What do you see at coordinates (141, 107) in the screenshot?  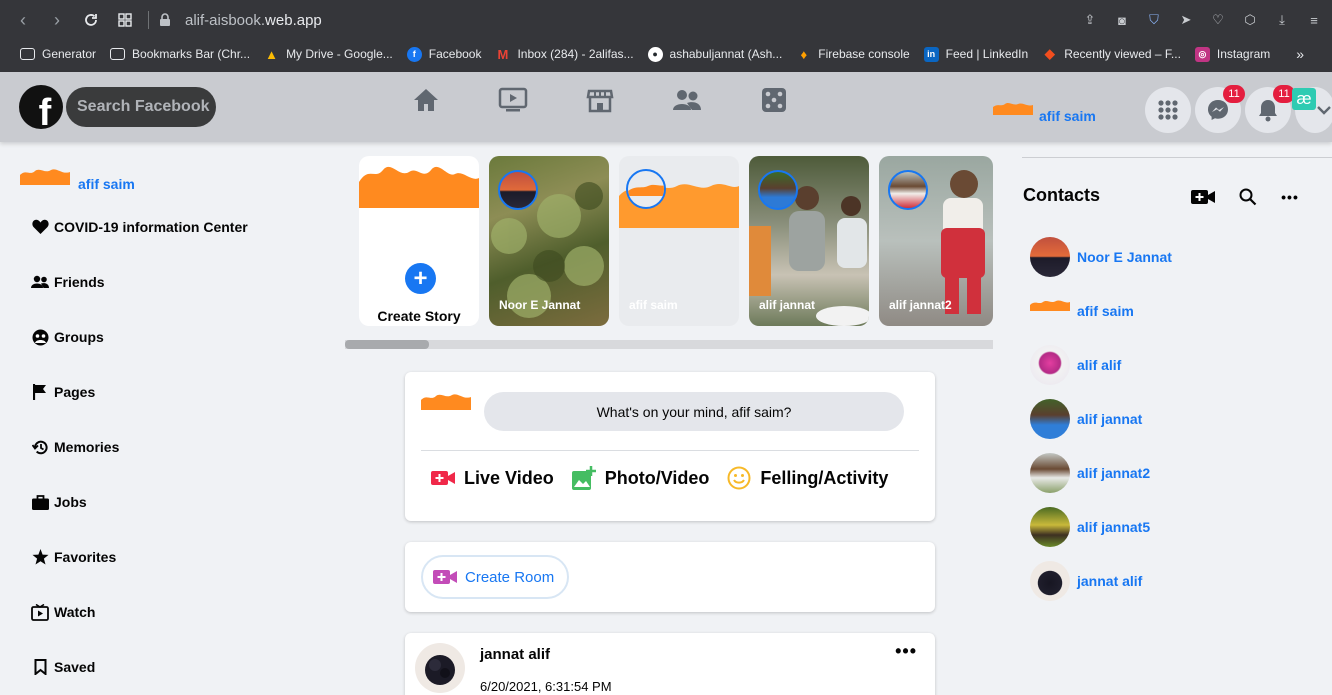 I see `search-input: Search Facebook` at bounding box center [141, 107].